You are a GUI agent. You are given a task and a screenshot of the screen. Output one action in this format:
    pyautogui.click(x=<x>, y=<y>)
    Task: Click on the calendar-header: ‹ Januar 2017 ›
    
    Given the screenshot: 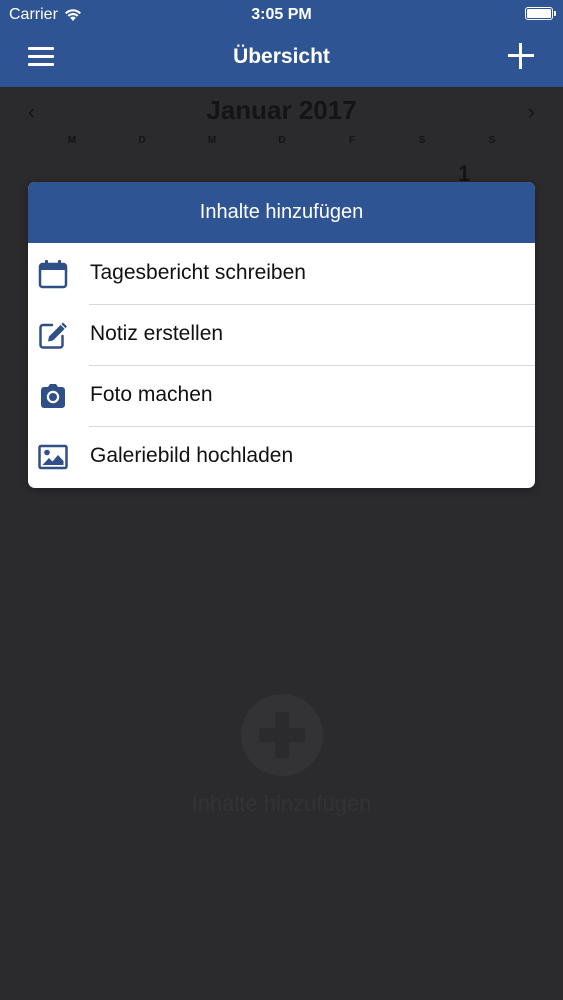 What is the action you would take?
    pyautogui.click(x=281, y=110)
    